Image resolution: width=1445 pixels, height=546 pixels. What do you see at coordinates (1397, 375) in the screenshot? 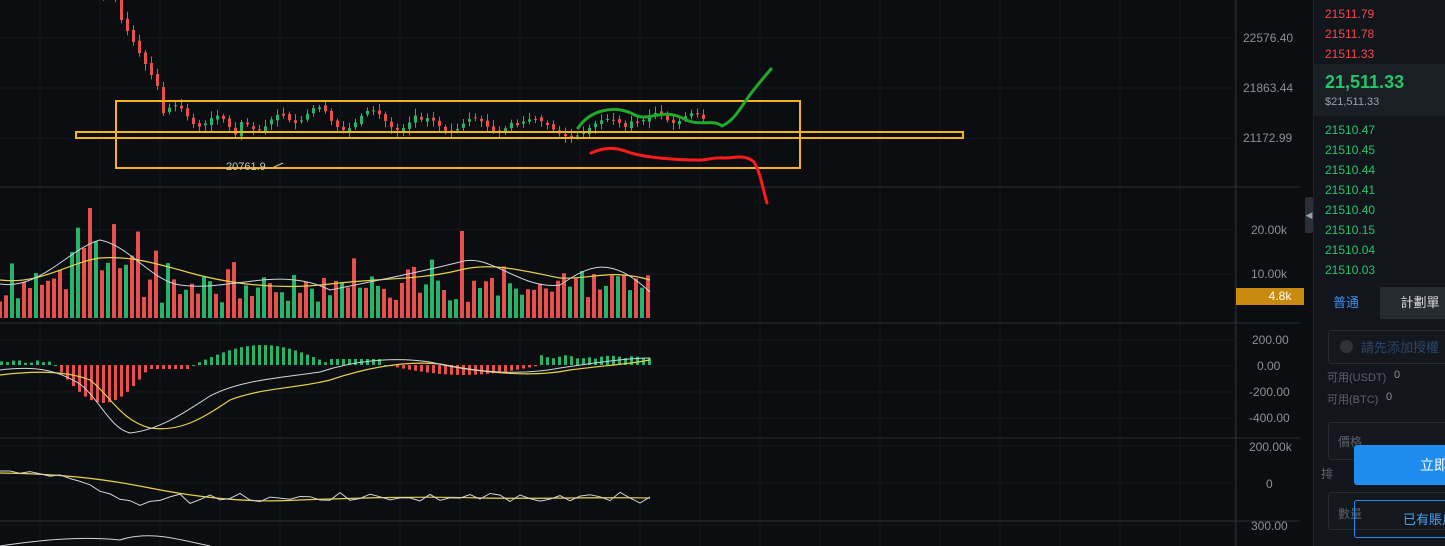
I see `available-usdt-value: 0` at bounding box center [1397, 375].